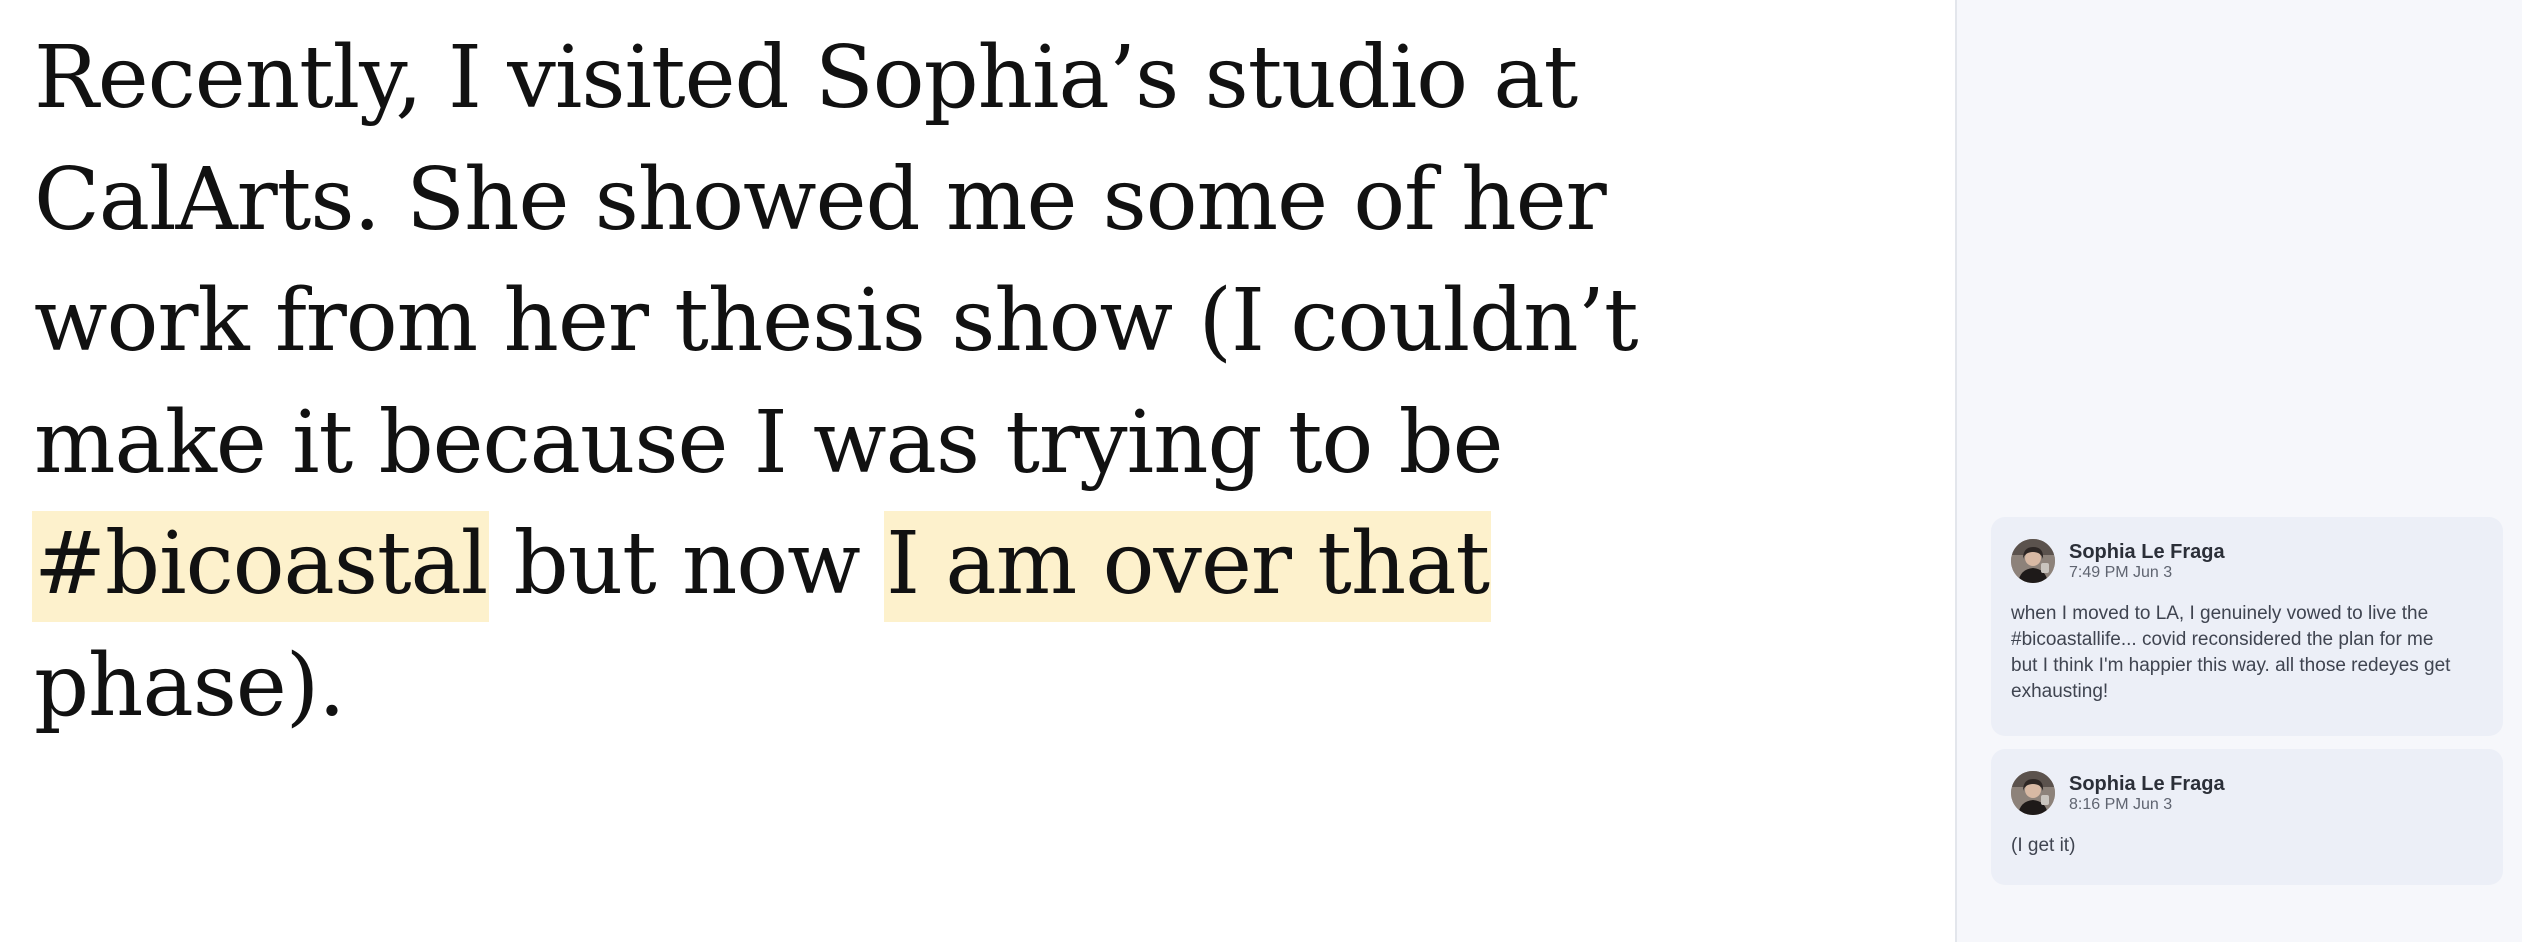 The image size is (2522, 942). I want to click on comment-meta: Sophia Le Fraga 8:16 PM Jun 3, so click(2147, 793).